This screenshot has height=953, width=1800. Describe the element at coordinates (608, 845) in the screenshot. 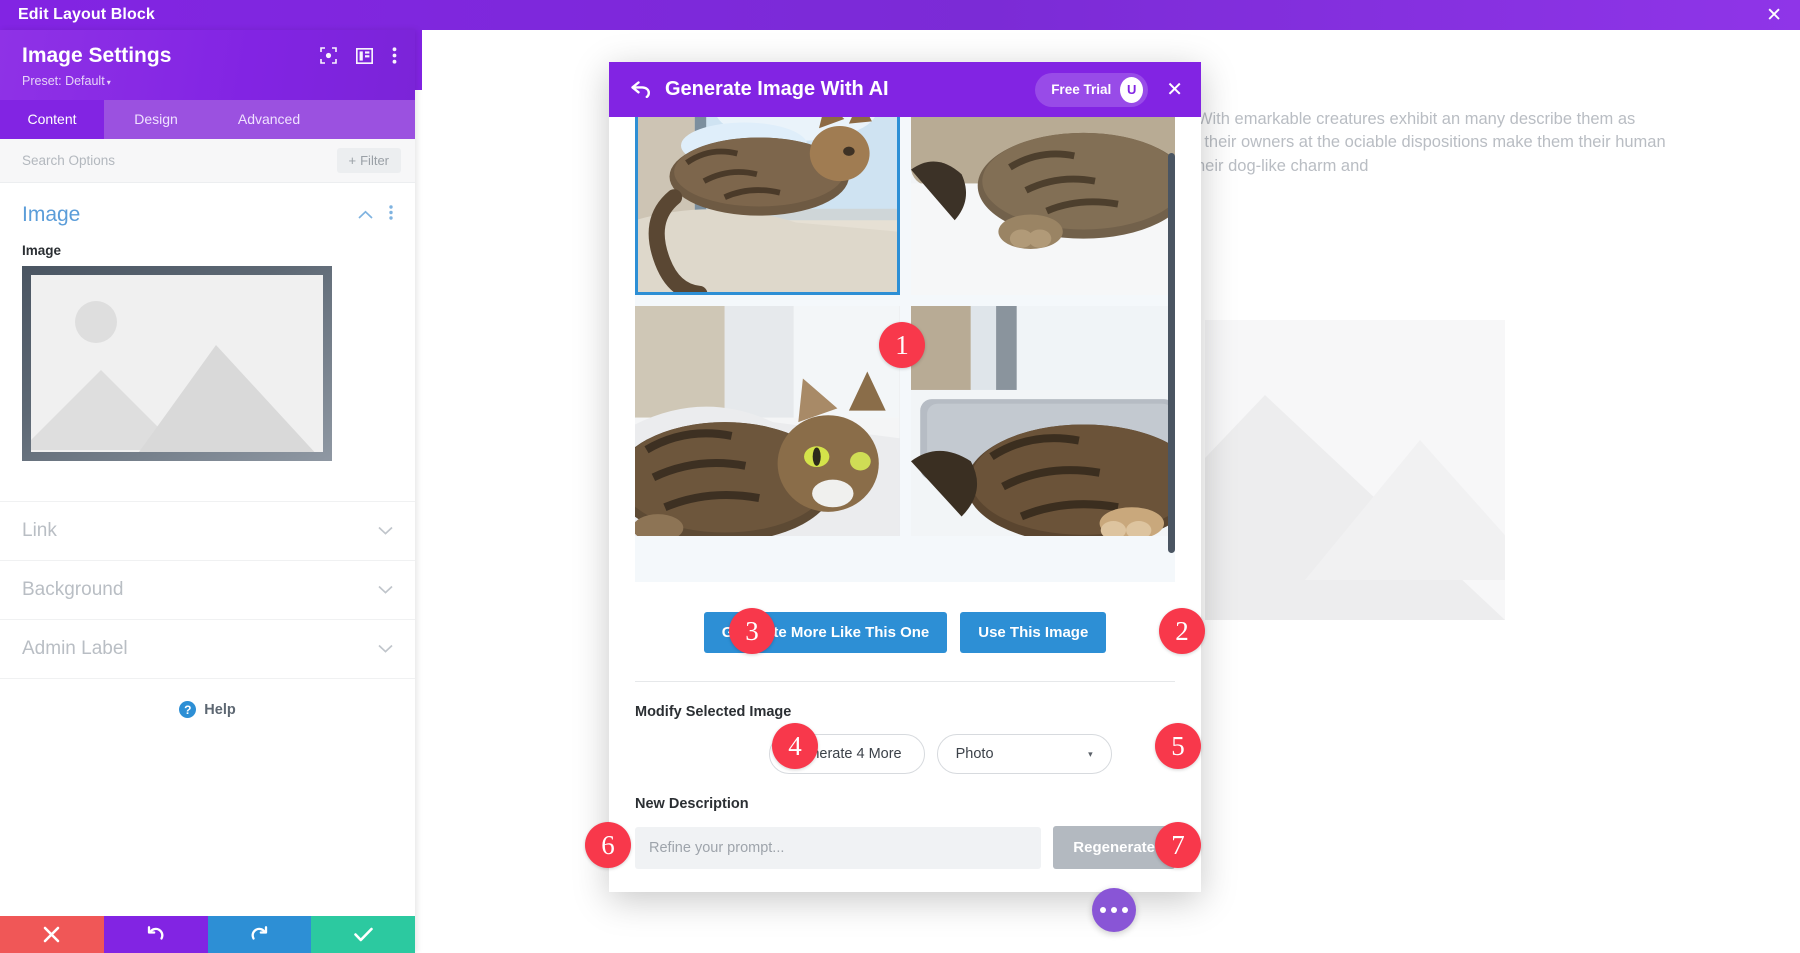

I see `annotation-badge-6: 6` at that location.